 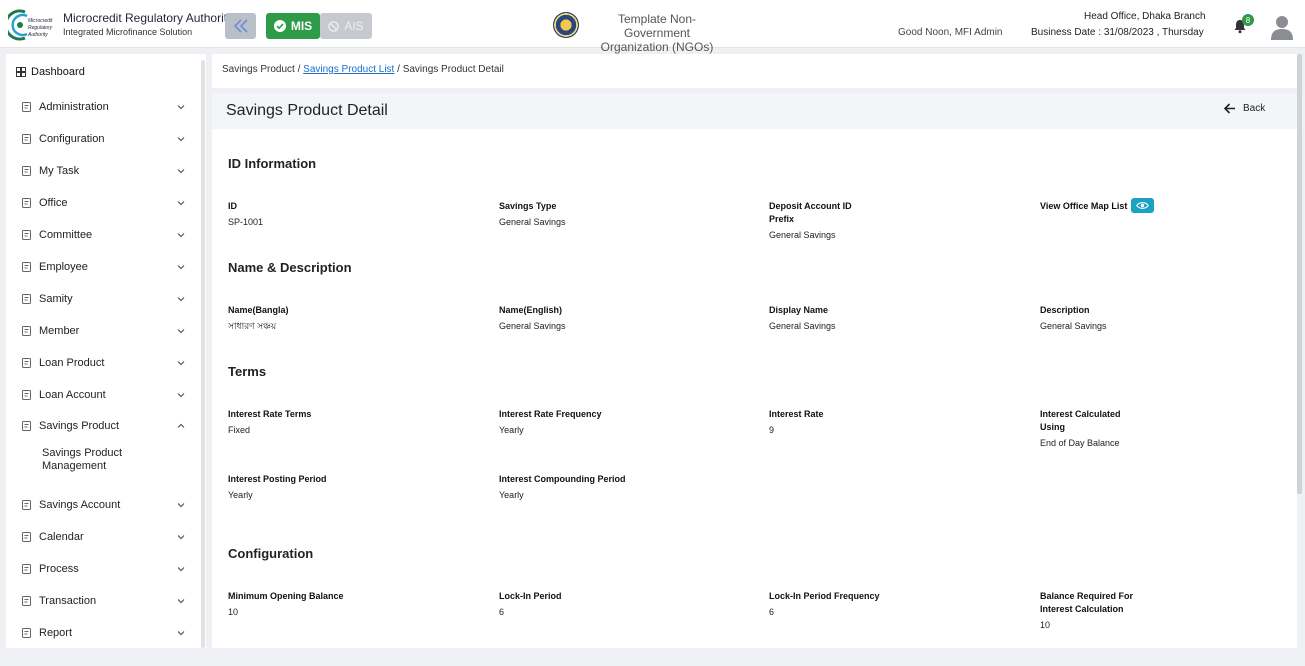 What do you see at coordinates (1065, 310) in the screenshot?
I see `field-label: Description` at bounding box center [1065, 310].